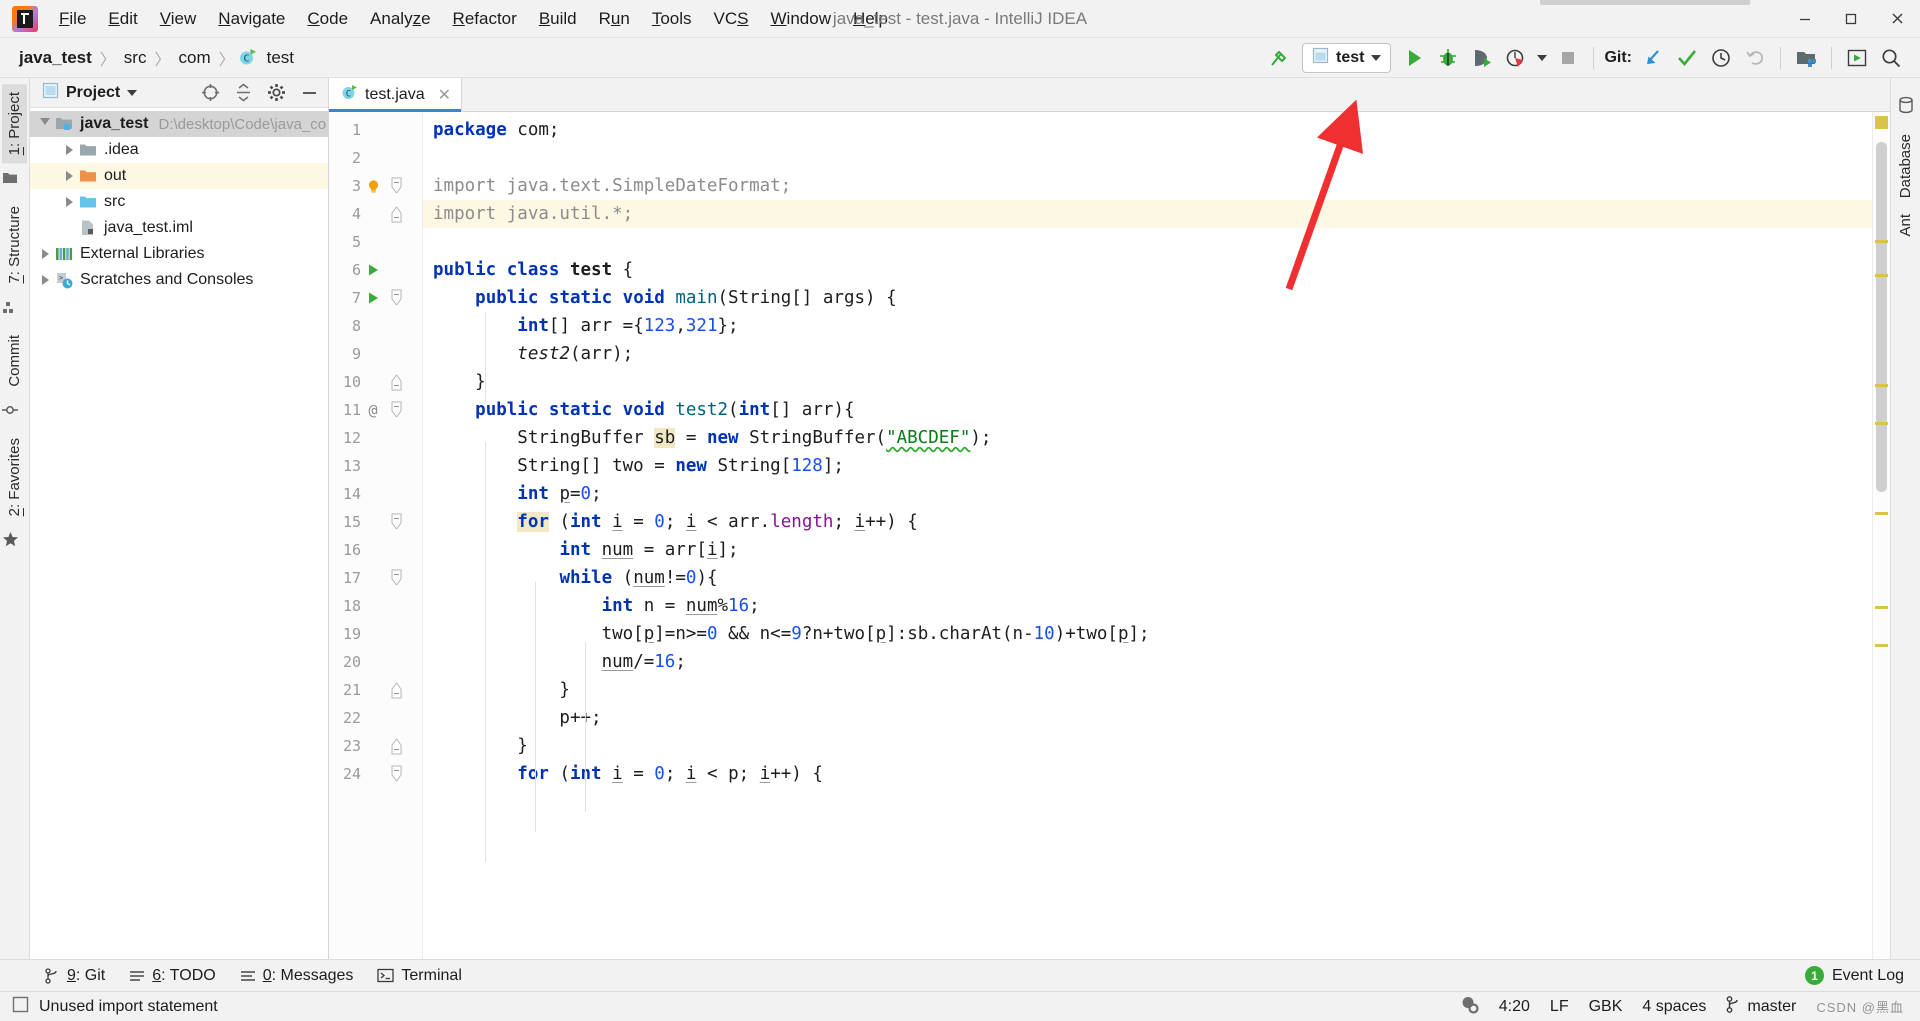 This screenshot has width=1920, height=1021. Describe the element at coordinates (1147, 298) in the screenshot. I see `code-line-7: public static void main(String[] args) {` at that location.